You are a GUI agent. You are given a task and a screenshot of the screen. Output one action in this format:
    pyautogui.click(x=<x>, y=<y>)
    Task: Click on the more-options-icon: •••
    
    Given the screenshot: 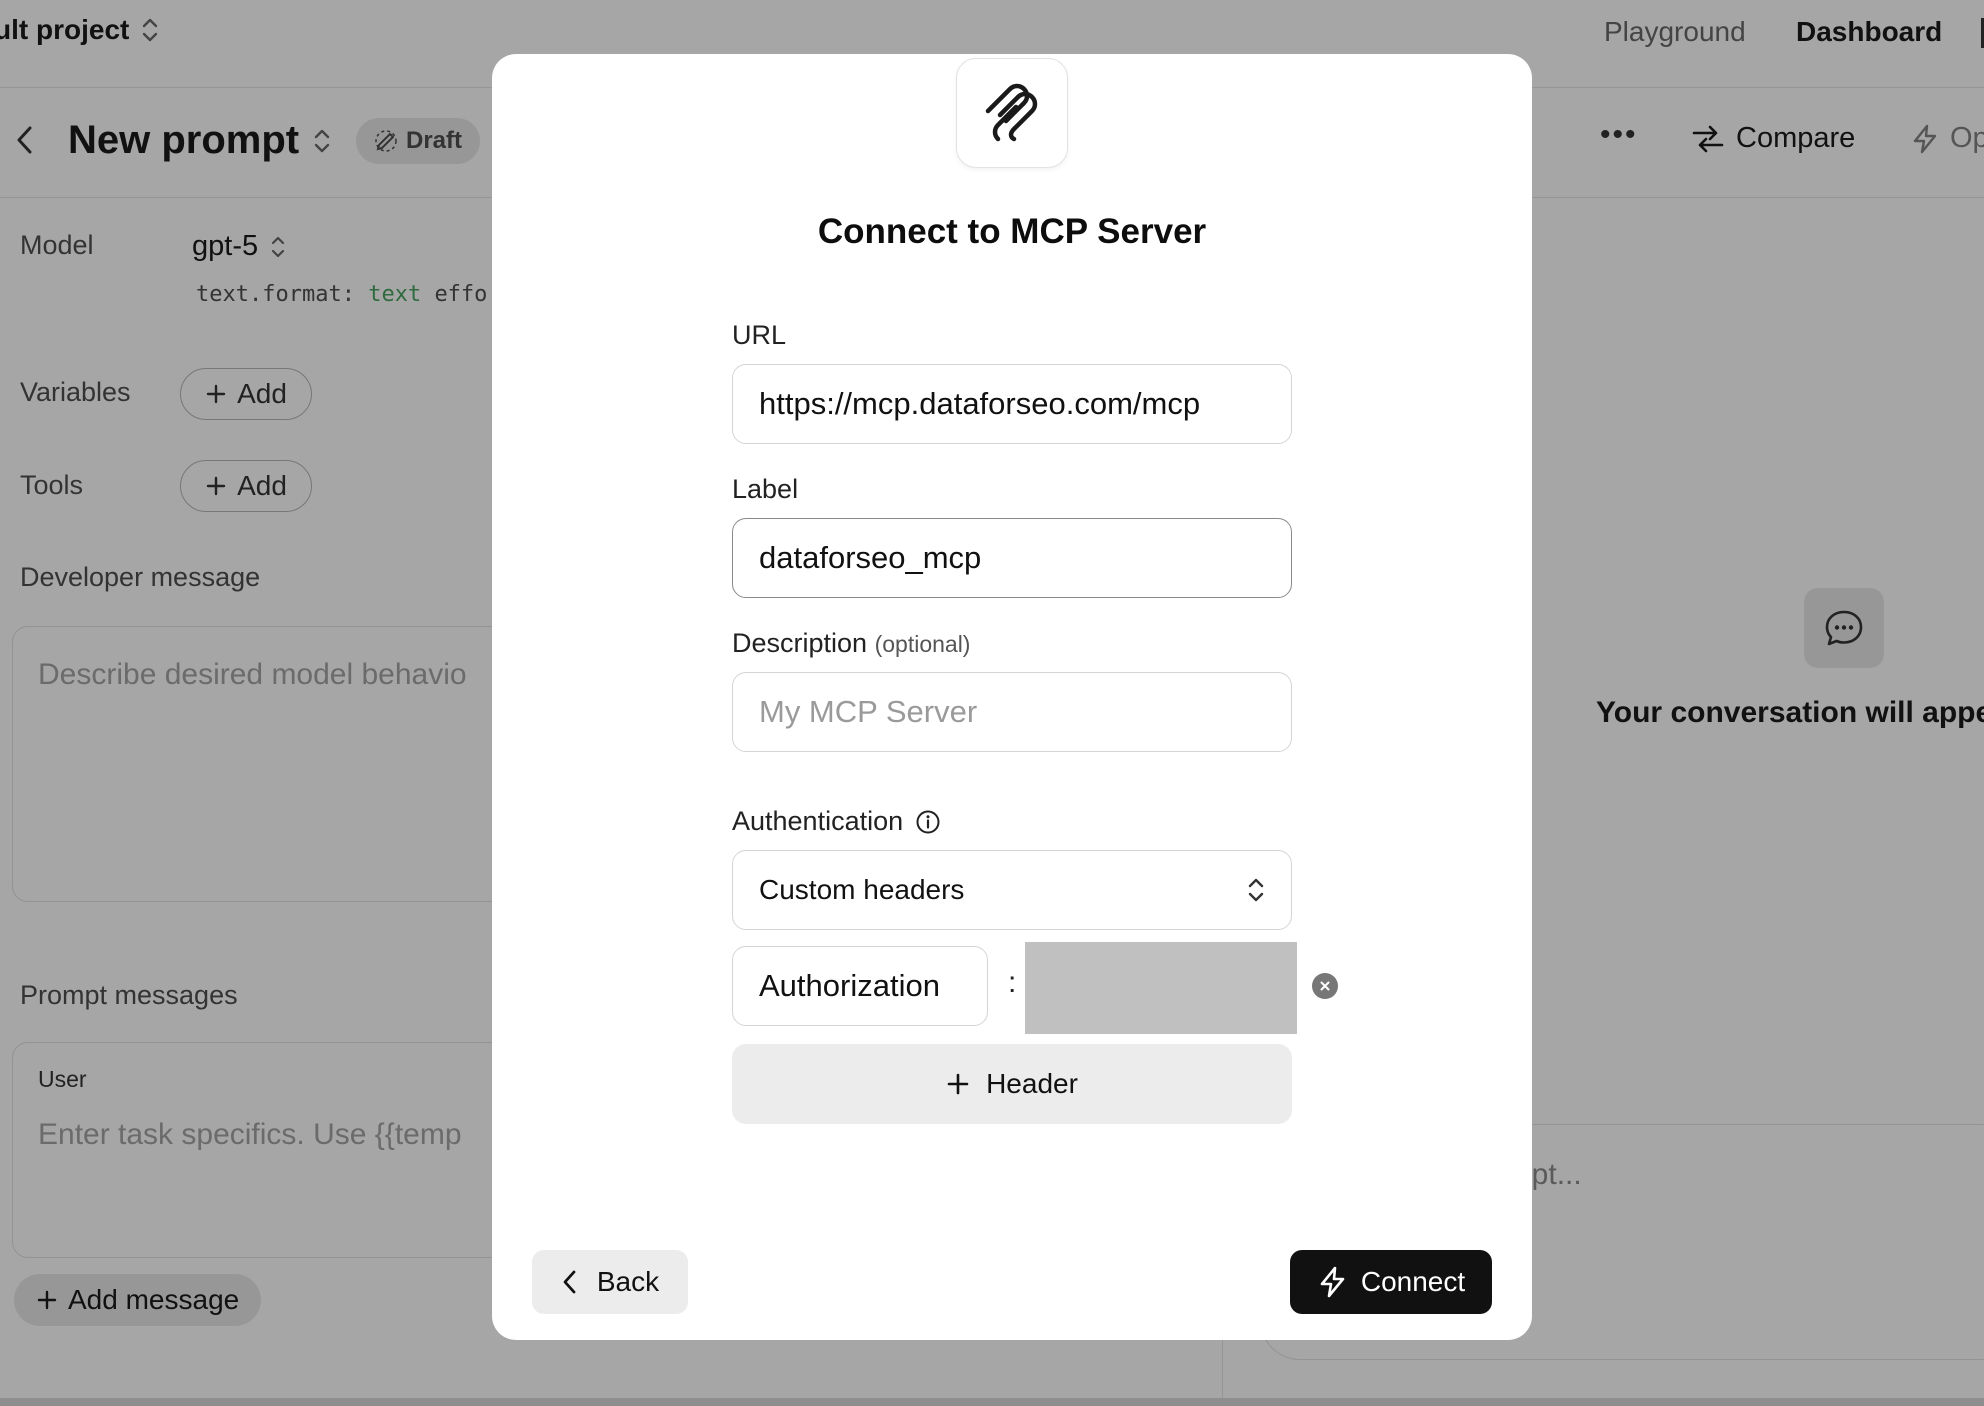 What is the action you would take?
    pyautogui.click(x=1619, y=135)
    